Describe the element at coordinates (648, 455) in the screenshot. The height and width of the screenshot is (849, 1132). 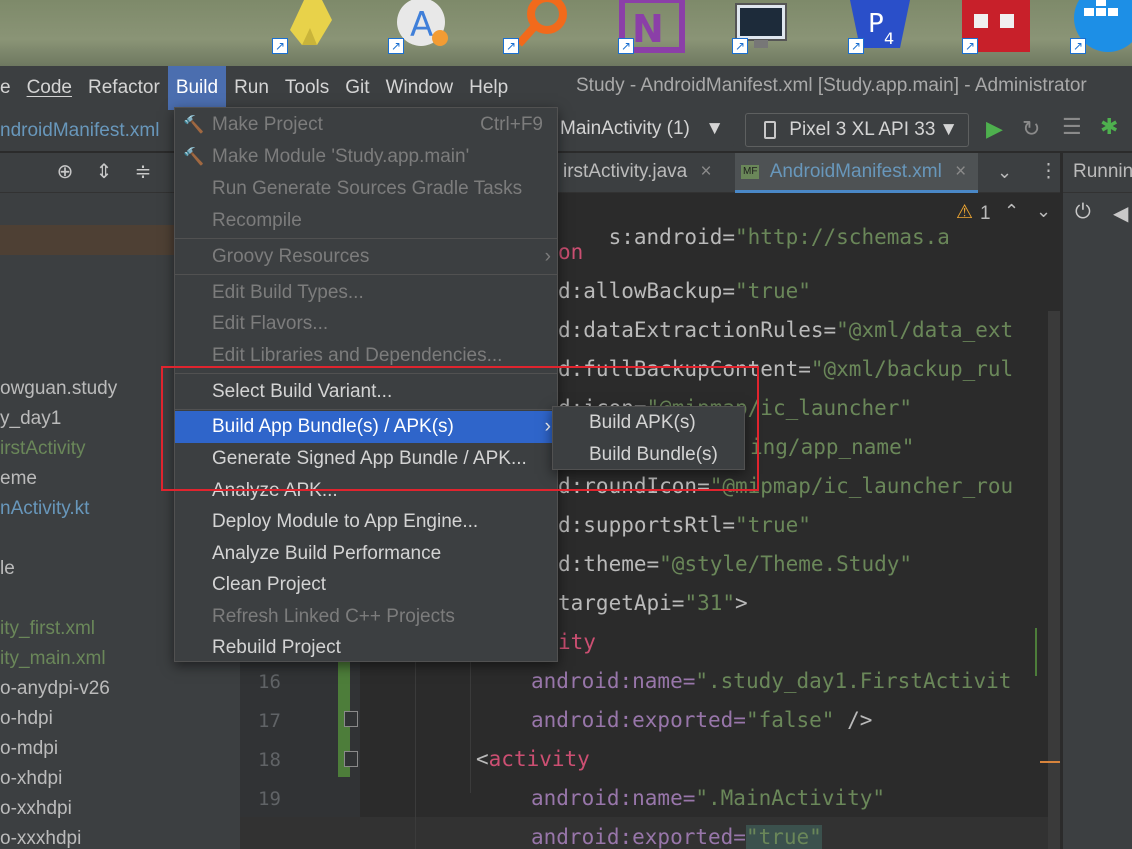
I see `submenu-item-build-bundles: Build Bundle(s)` at that location.